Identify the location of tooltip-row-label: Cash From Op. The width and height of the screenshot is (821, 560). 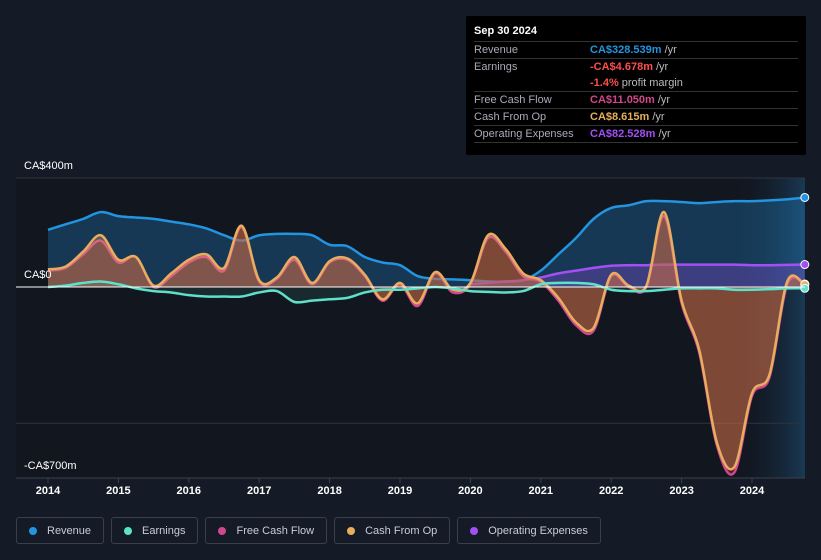
(510, 117).